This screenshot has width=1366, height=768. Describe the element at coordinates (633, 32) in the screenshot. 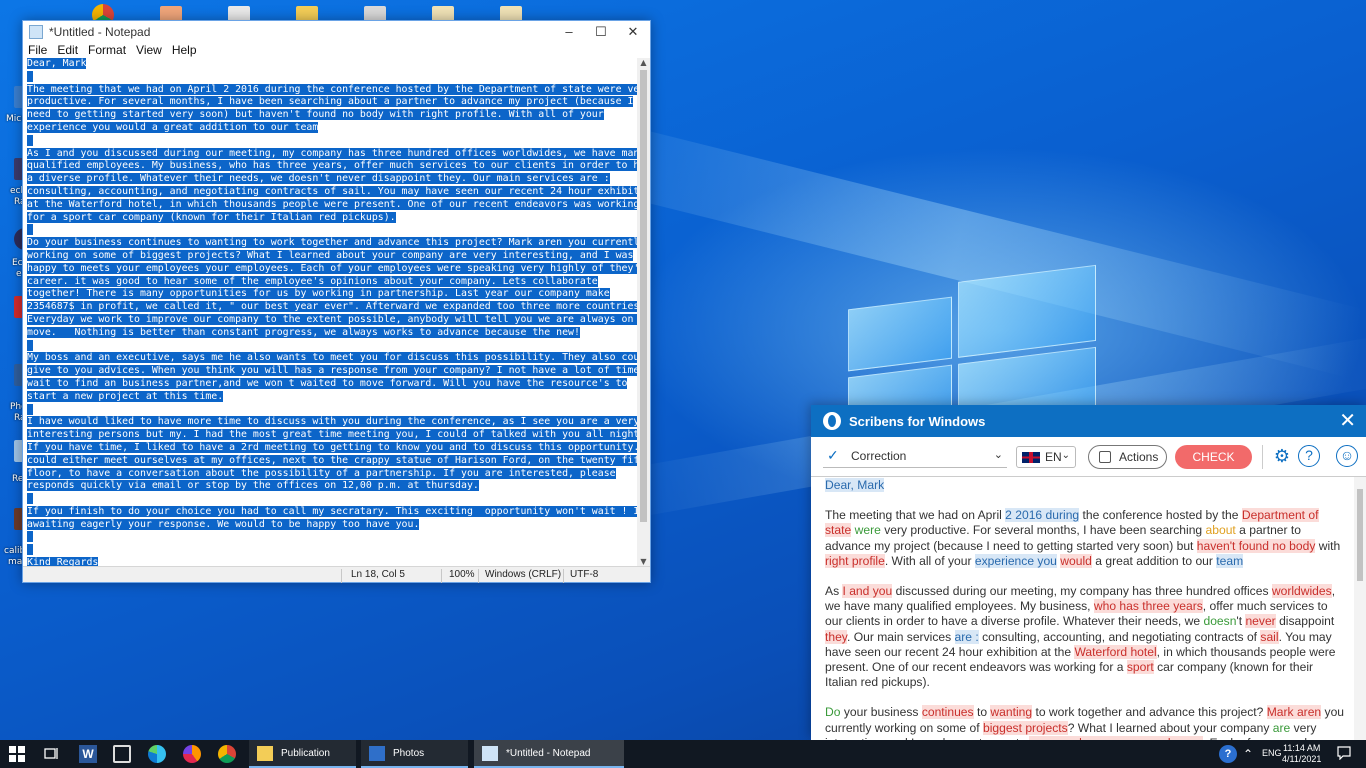

I see `close-button: ✕` at that location.